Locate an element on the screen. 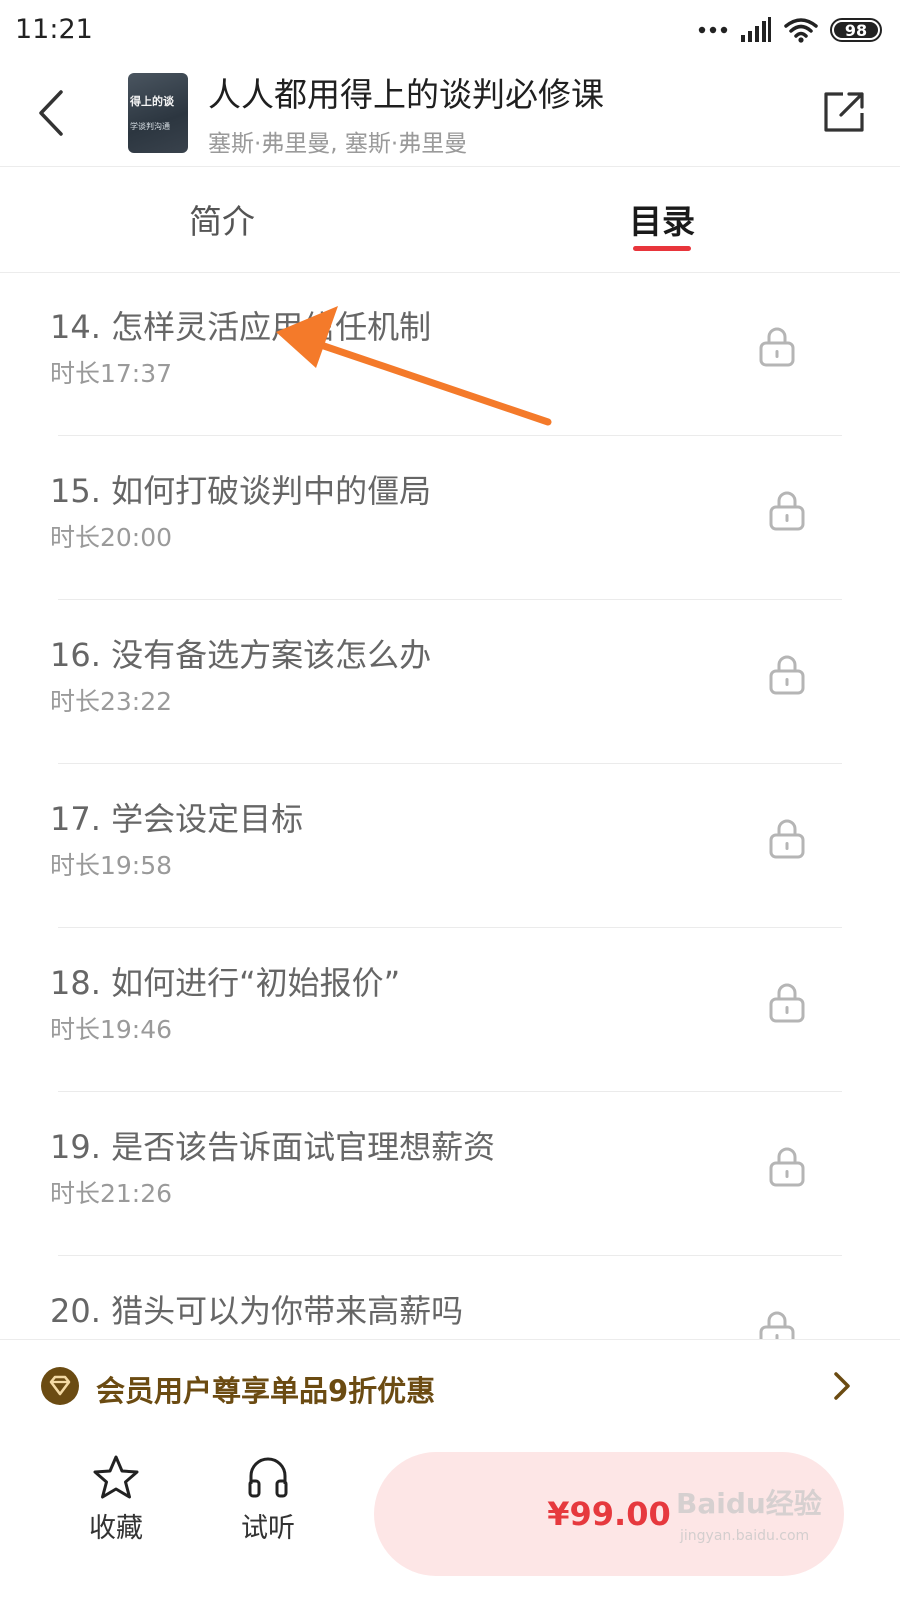 The width and height of the screenshot is (900, 1600). header: 得上的谈 学谈判沟通 人人都用得上的谈判必修课 塞斯·弗里曼, 塞斯·弗里曼 is located at coordinates (450, 113).